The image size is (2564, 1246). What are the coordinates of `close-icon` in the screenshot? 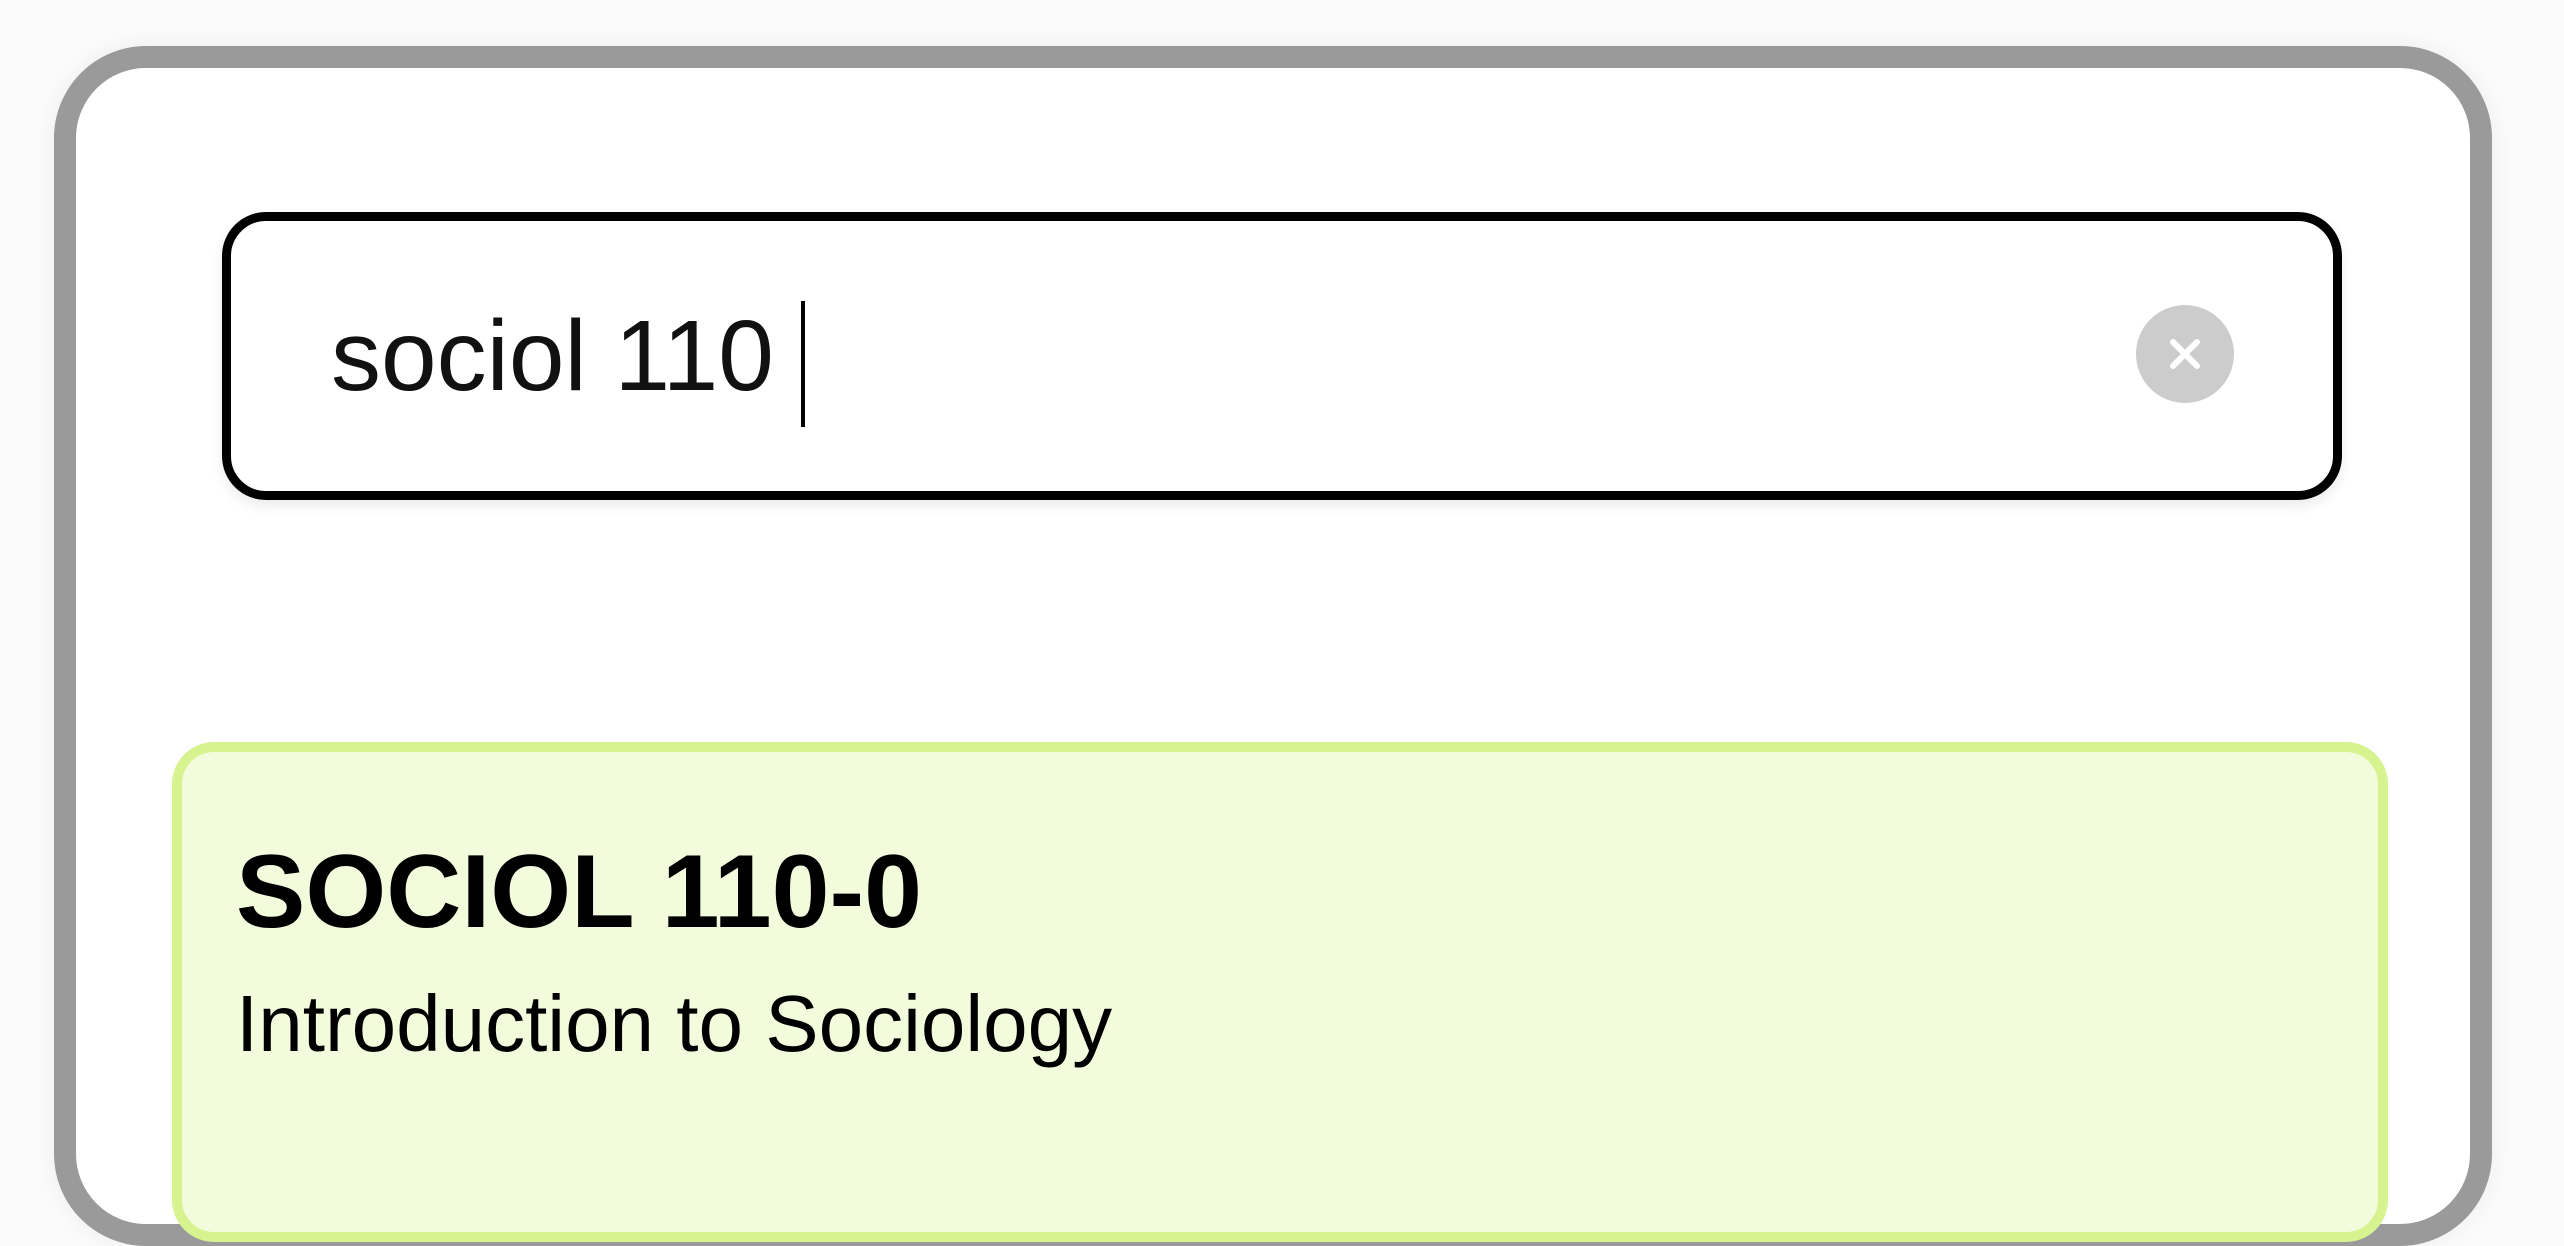 It's located at (2185, 354).